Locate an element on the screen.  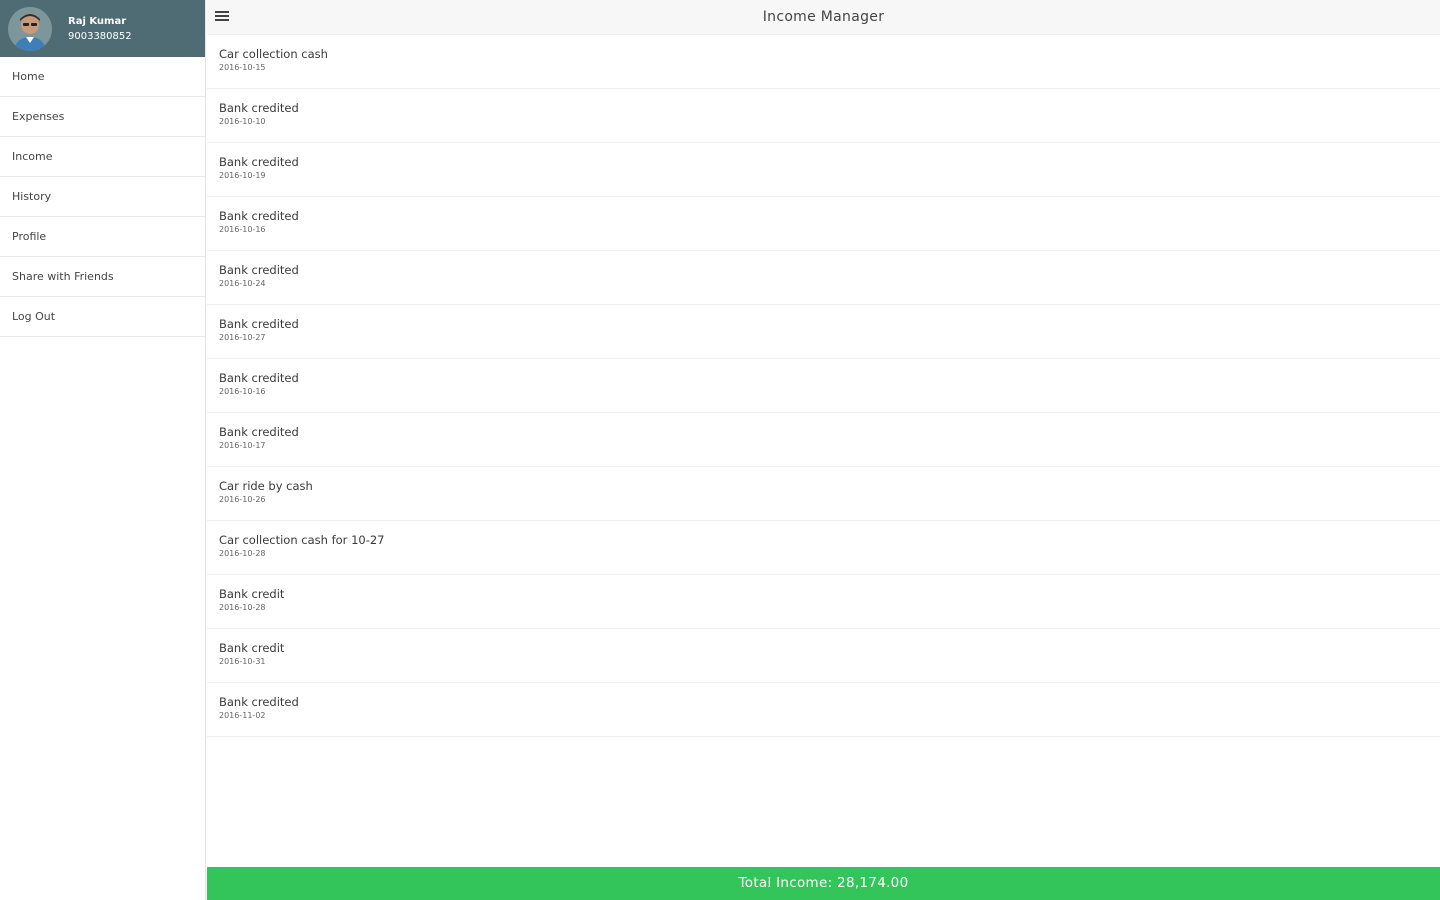
item-date: 2016-10-15 is located at coordinates (242, 67).